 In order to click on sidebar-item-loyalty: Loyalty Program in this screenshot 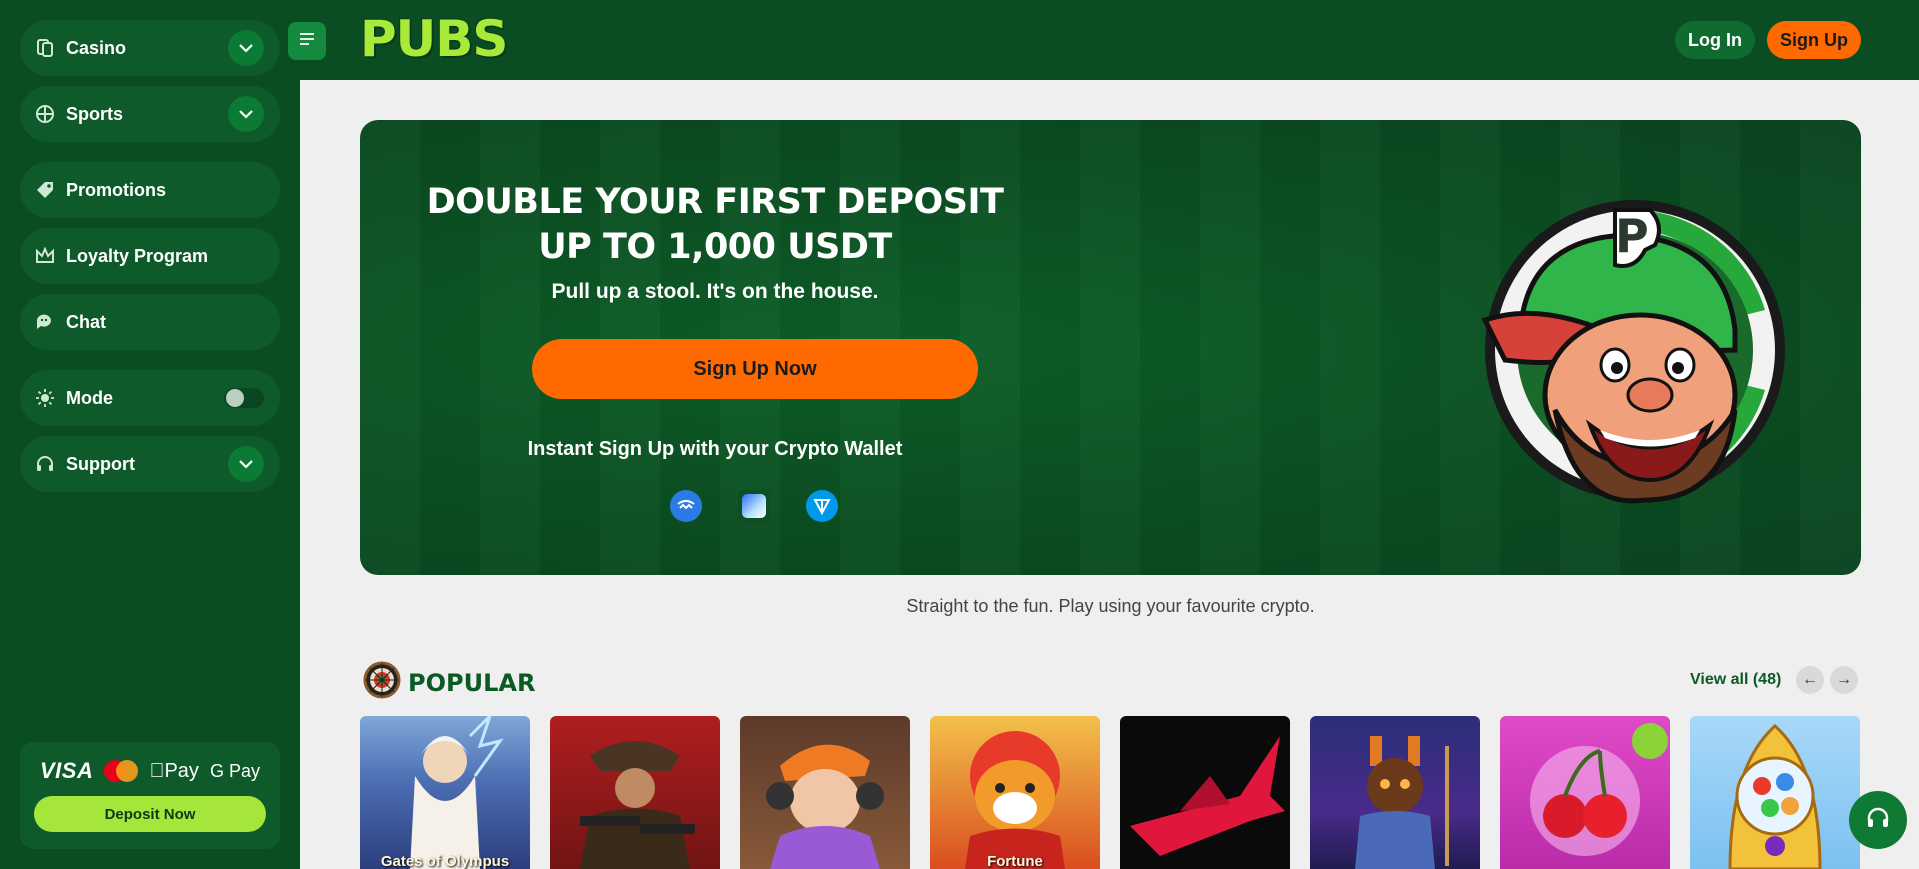, I will do `click(150, 256)`.